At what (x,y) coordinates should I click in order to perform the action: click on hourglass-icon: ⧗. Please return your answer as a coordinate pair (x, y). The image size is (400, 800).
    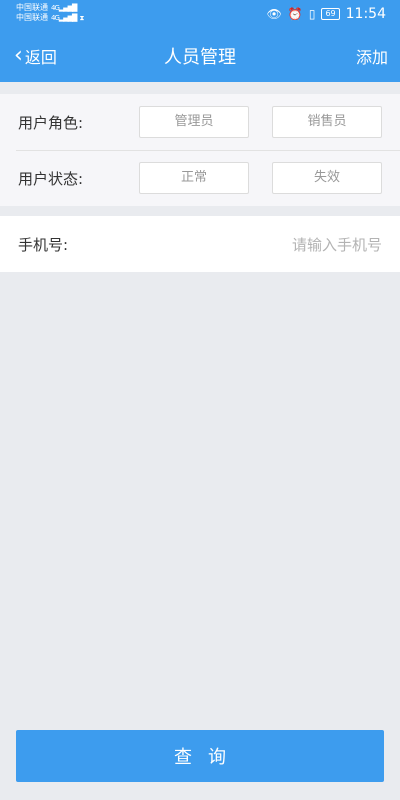
    Looking at the image, I should click on (81, 18).